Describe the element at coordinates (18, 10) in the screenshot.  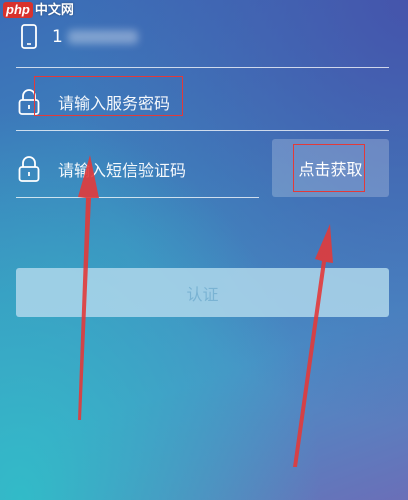
I see `watermark-logo: php` at that location.